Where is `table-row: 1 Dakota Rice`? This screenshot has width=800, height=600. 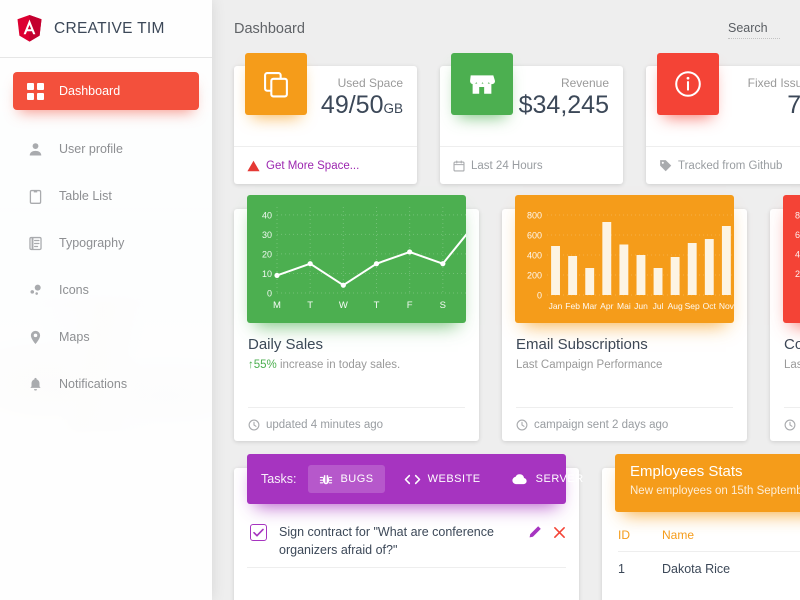
table-row: 1 Dakota Rice is located at coordinates (709, 564).